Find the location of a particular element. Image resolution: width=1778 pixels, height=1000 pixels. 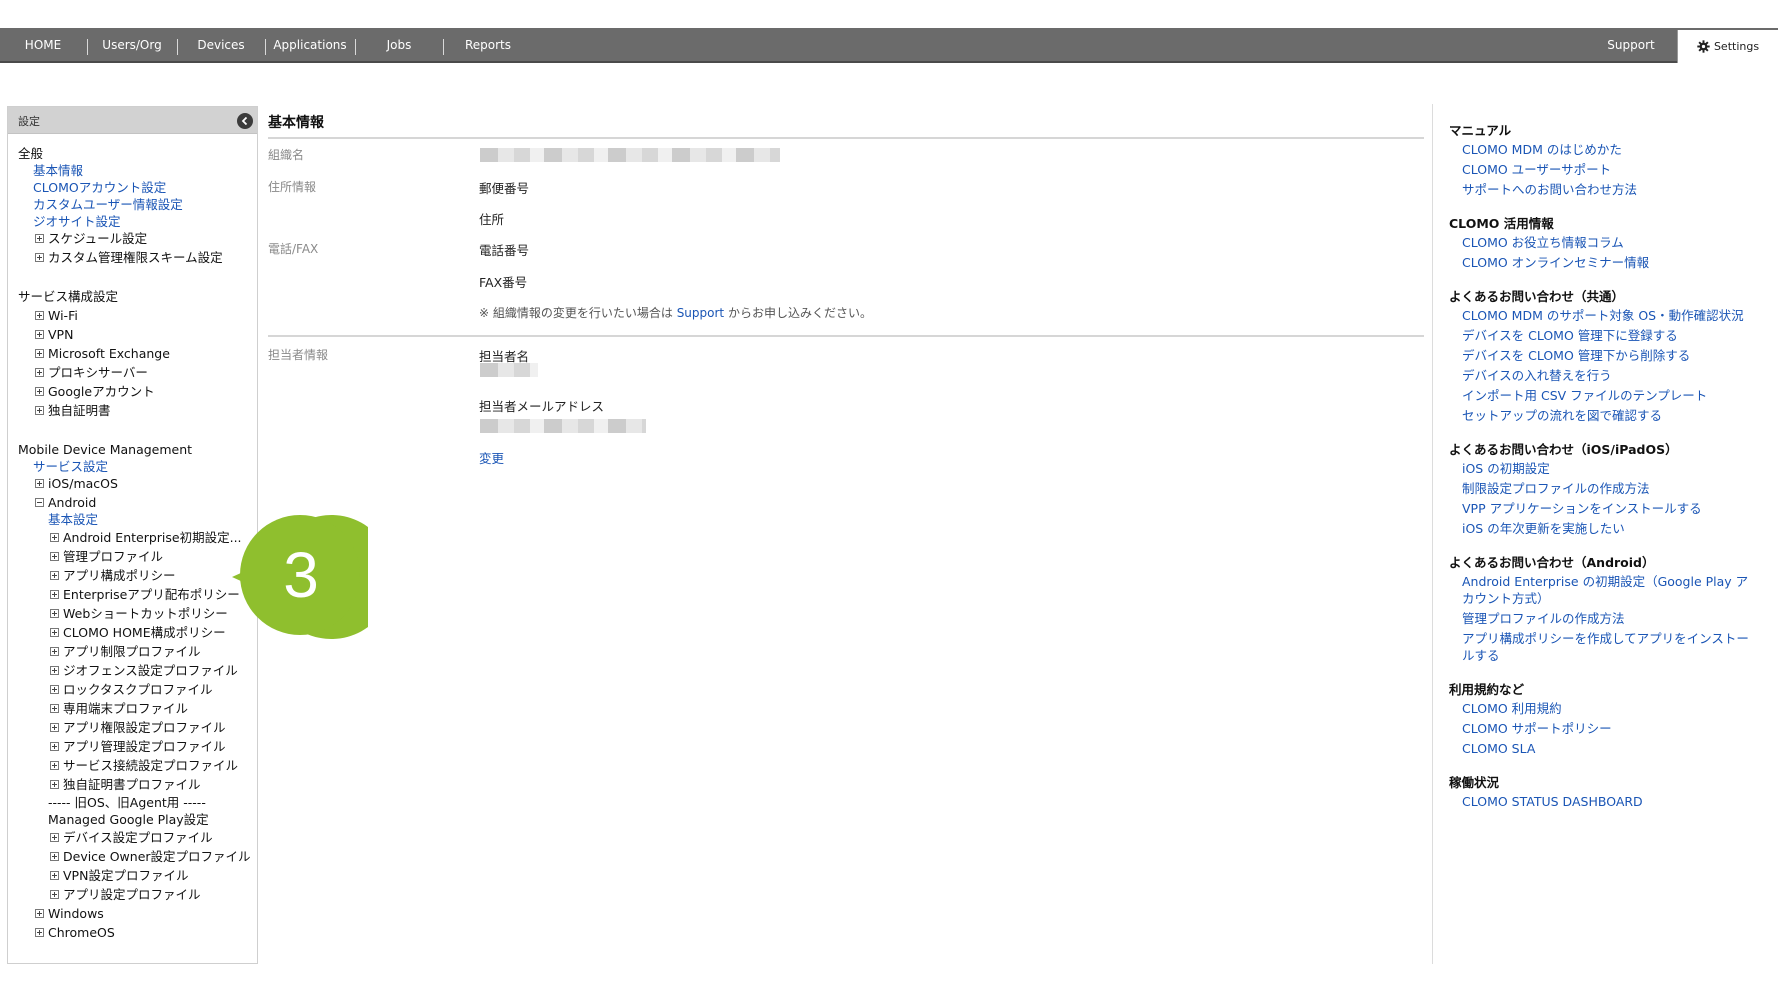

tree-item-clomo-account: CLOMOアカウント設定 is located at coordinates (99, 188).